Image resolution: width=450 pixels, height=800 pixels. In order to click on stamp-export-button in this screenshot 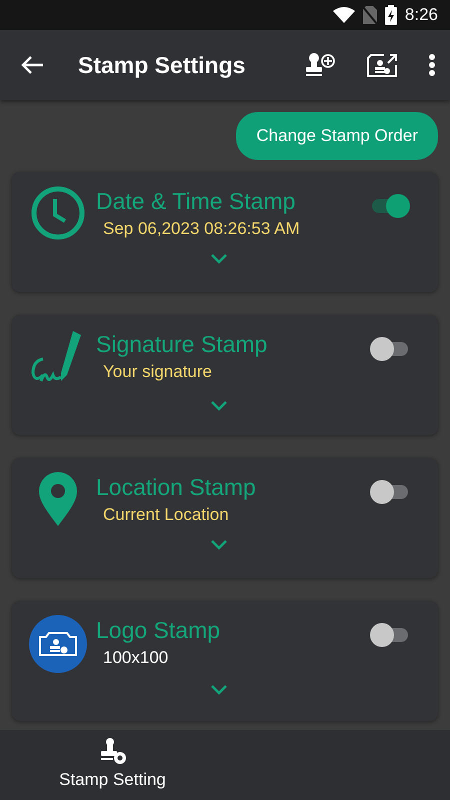, I will do `click(382, 65)`.